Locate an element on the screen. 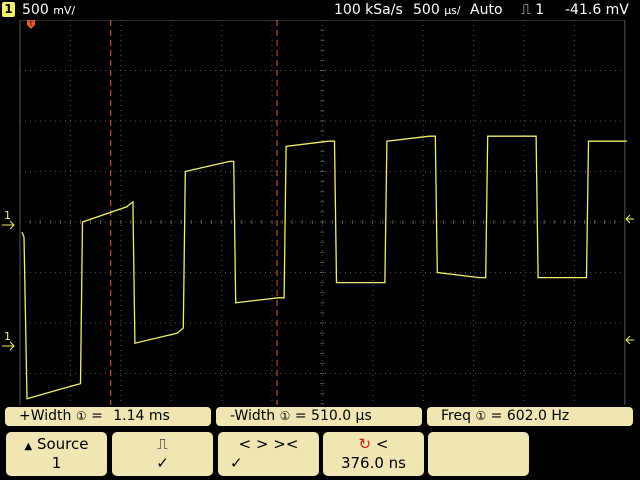  timebase: 500 µs/ is located at coordinates (437, 10).